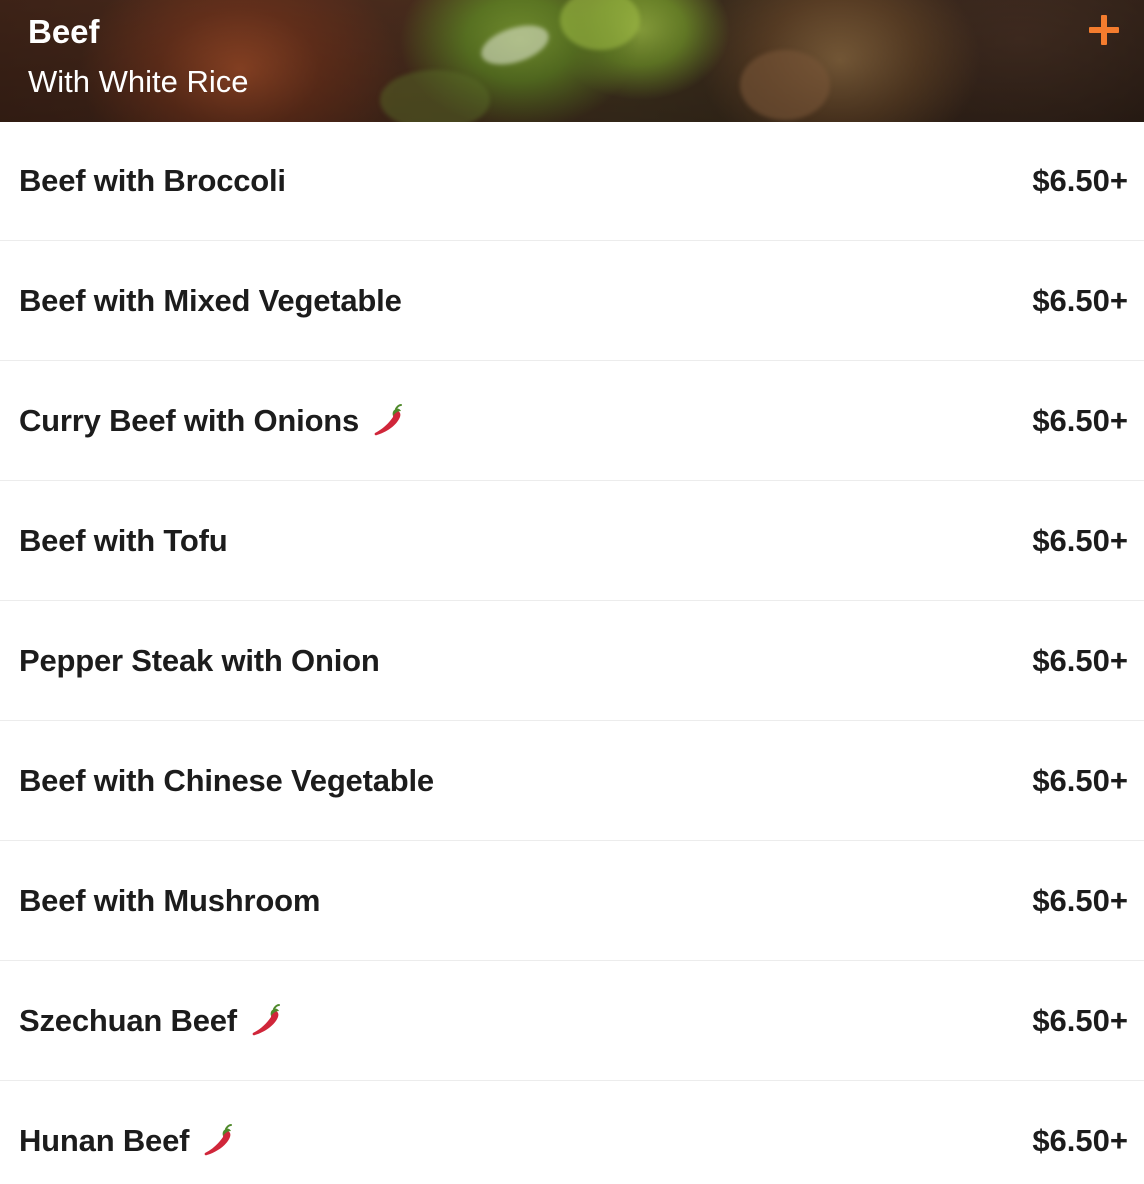 The height and width of the screenshot is (1184, 1144). I want to click on menu-item-name: Beef with Mixed Vegetable, so click(210, 300).